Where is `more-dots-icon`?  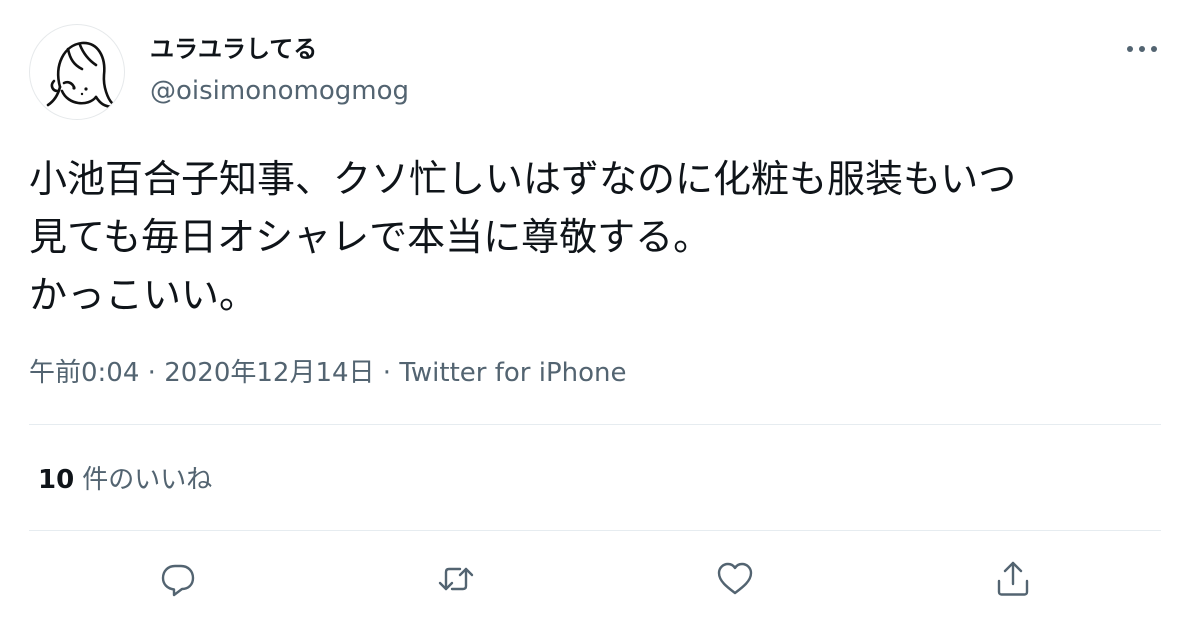
more-dots-icon is located at coordinates (1142, 49).